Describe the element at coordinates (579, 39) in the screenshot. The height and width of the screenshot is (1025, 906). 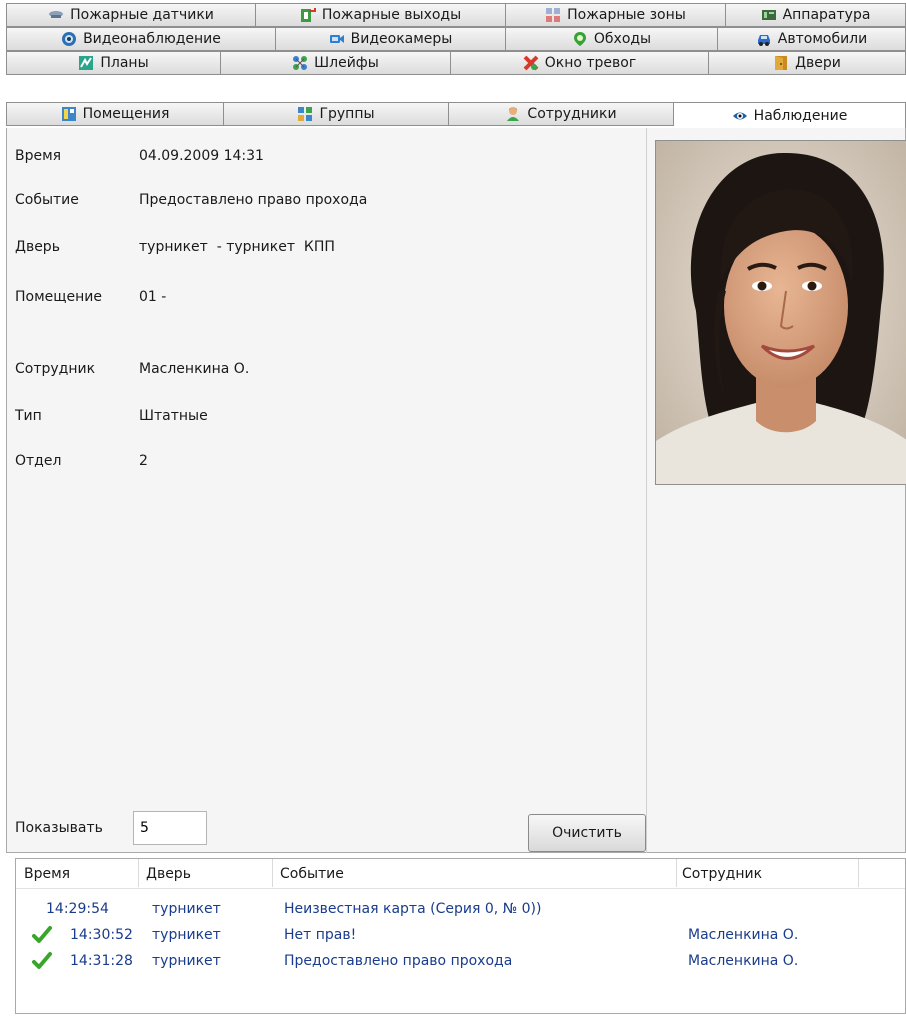
I see `patrol-icon` at that location.